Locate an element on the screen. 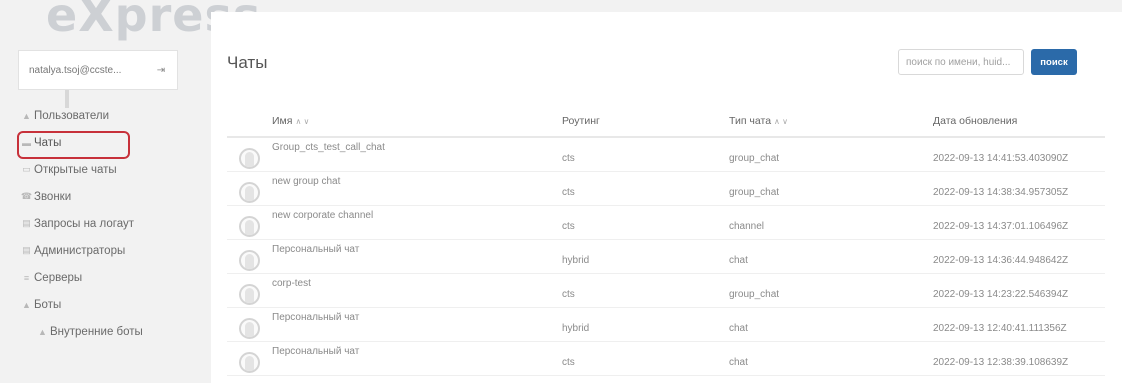  open-chat-icon: ▭ is located at coordinates (26, 169).